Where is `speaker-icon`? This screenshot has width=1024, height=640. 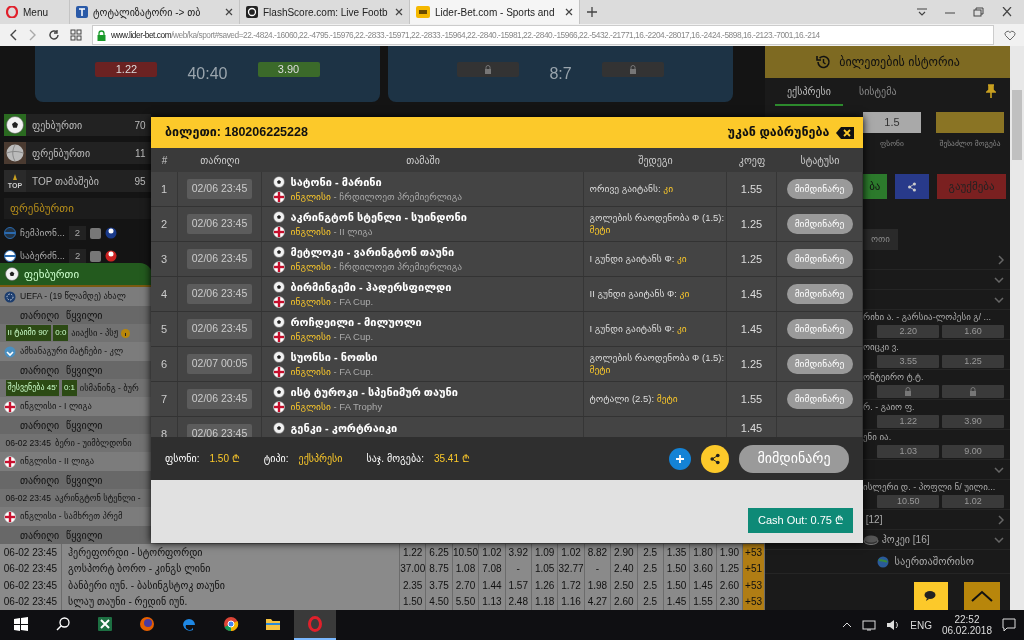
speaker-icon is located at coordinates (893, 625).